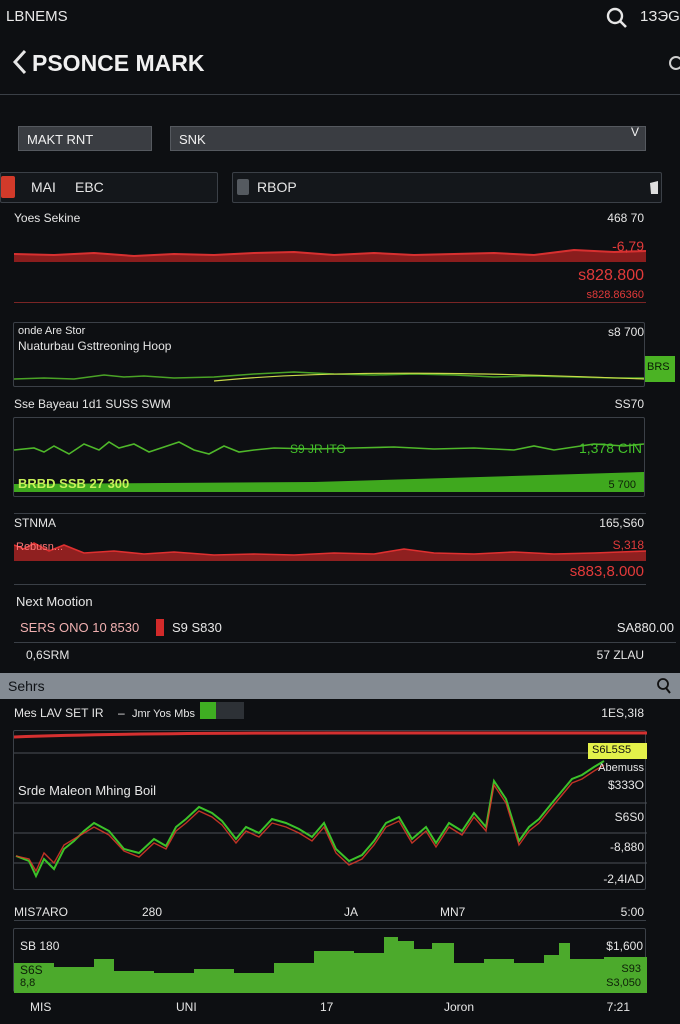 Image resolution: width=680 pixels, height=1024 pixels. Describe the element at coordinates (611, 275) in the screenshot. I see `section1-total: s828.800` at that location.